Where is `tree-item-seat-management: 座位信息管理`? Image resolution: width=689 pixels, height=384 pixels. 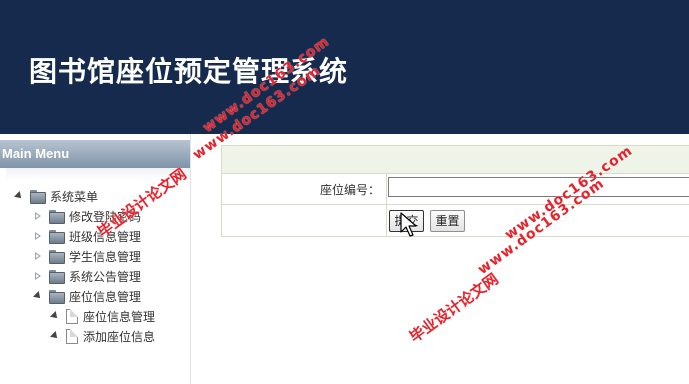
tree-item-seat-management: 座位信息管理 is located at coordinates (87, 296).